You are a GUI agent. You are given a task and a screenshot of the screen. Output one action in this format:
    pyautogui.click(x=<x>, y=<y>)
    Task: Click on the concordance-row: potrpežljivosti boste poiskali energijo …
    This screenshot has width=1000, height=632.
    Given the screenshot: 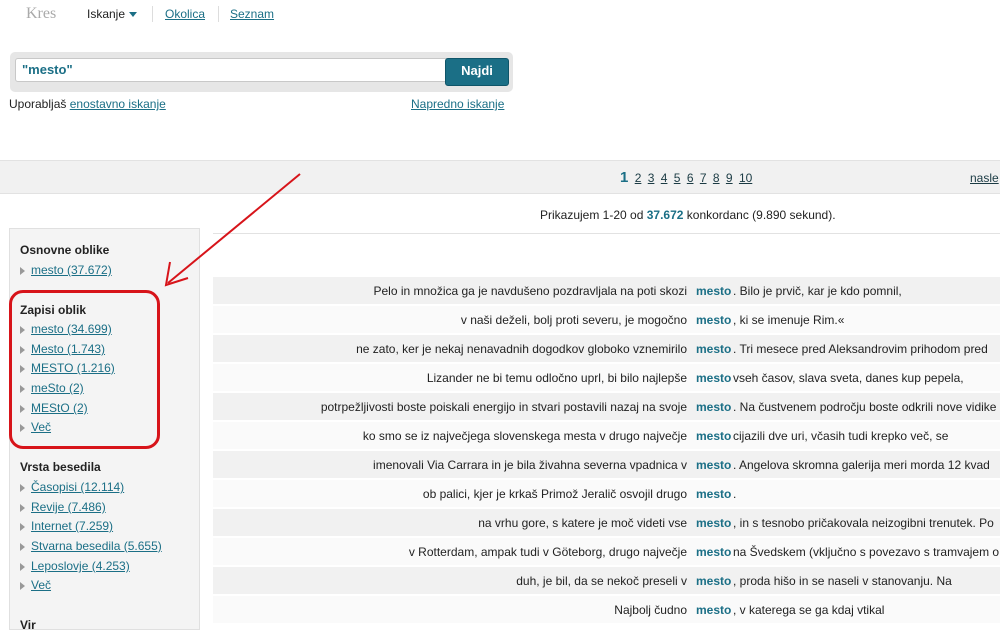 What is the action you would take?
    pyautogui.click(x=606, y=407)
    